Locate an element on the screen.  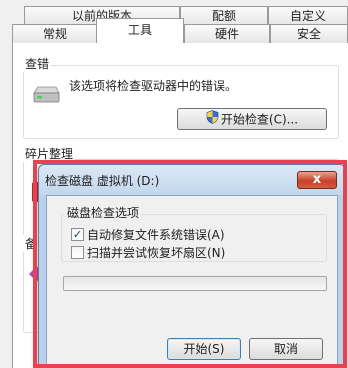
uac-shield-icon is located at coordinates (212, 119).